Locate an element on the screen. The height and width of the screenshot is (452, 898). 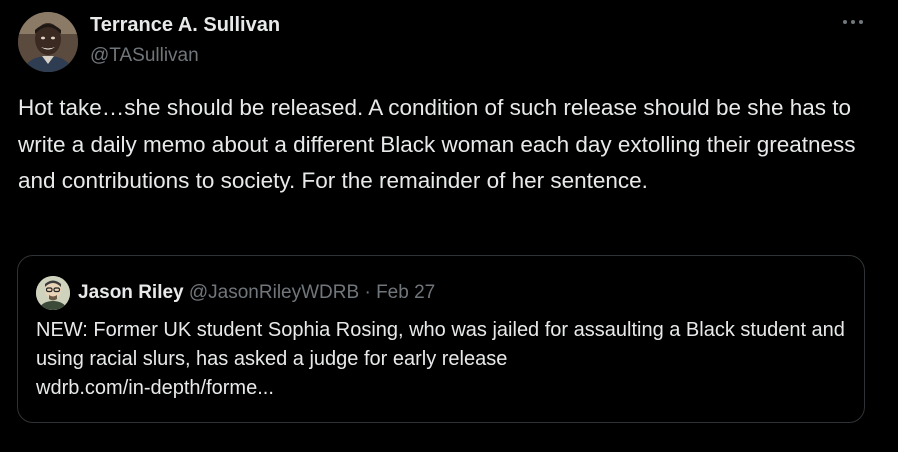
ellipsis-icon is located at coordinates (853, 22).